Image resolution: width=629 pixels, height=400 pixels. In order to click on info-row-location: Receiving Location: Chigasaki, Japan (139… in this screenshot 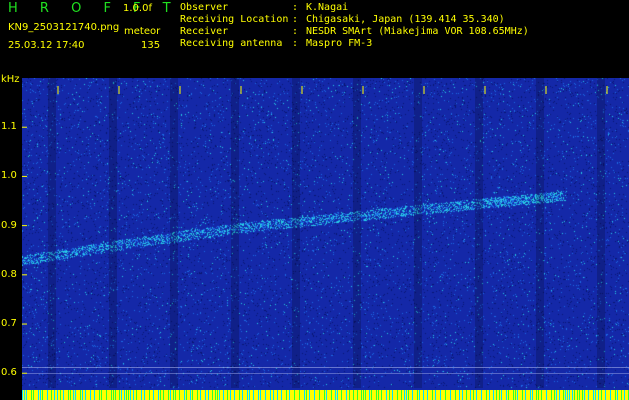, I will do `click(354, 20)`.